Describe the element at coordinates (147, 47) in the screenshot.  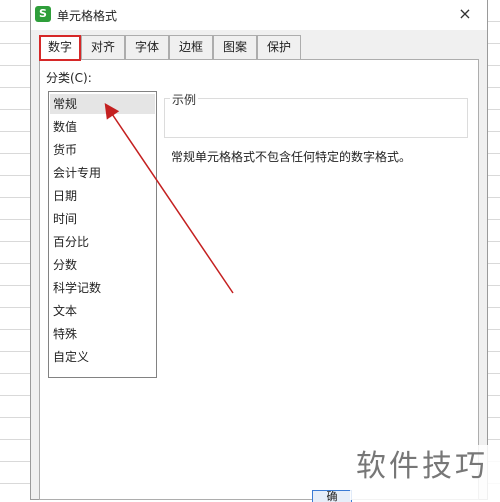
I see `tab-font: 字体` at that location.